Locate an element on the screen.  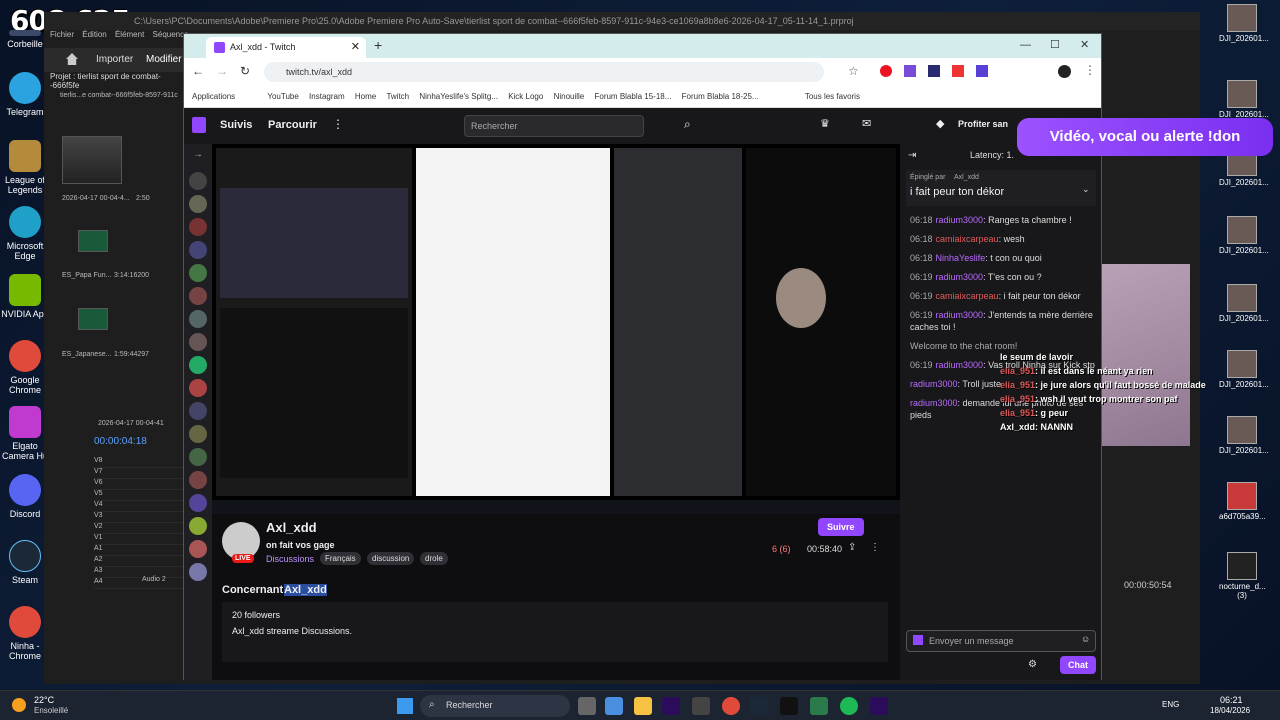
task-view-icon is located at coordinates (587, 706).